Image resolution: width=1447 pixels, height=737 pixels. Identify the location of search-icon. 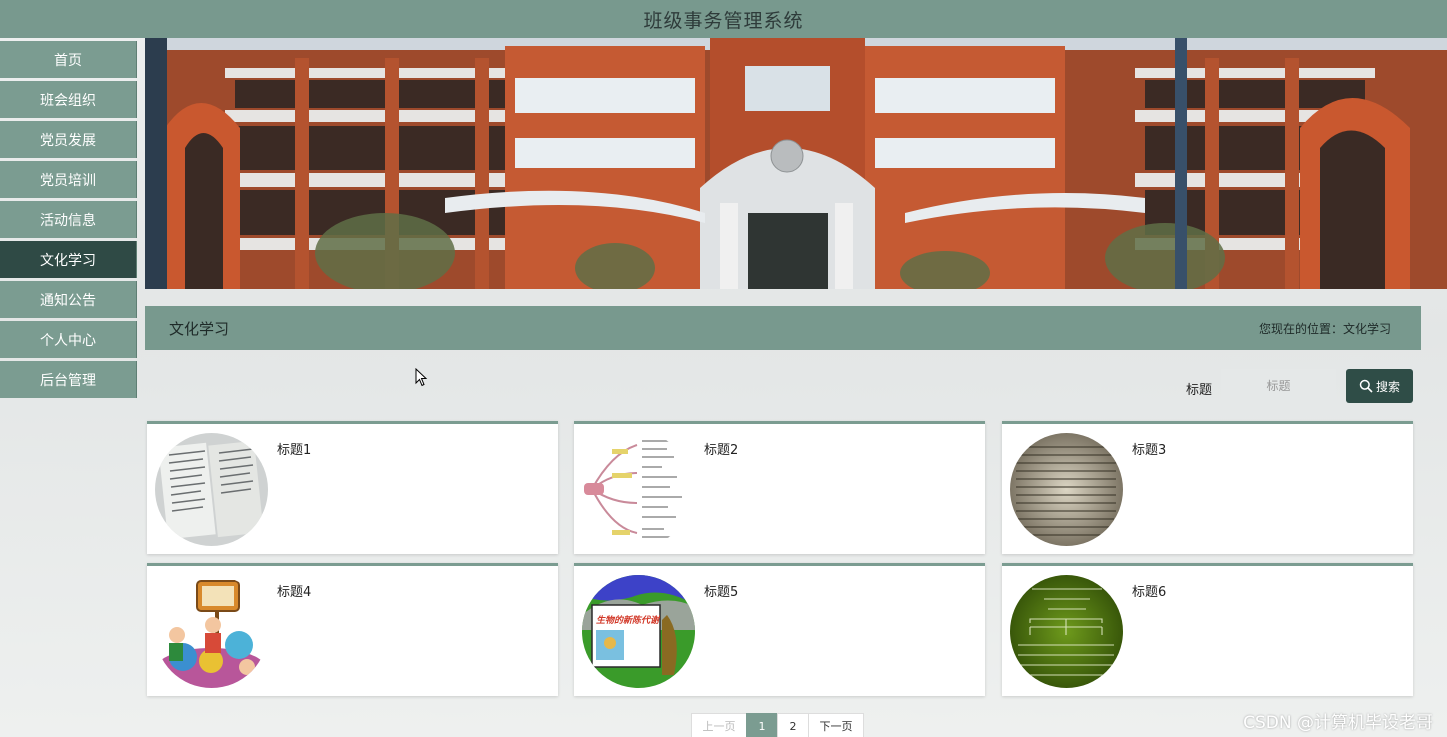
(1366, 386).